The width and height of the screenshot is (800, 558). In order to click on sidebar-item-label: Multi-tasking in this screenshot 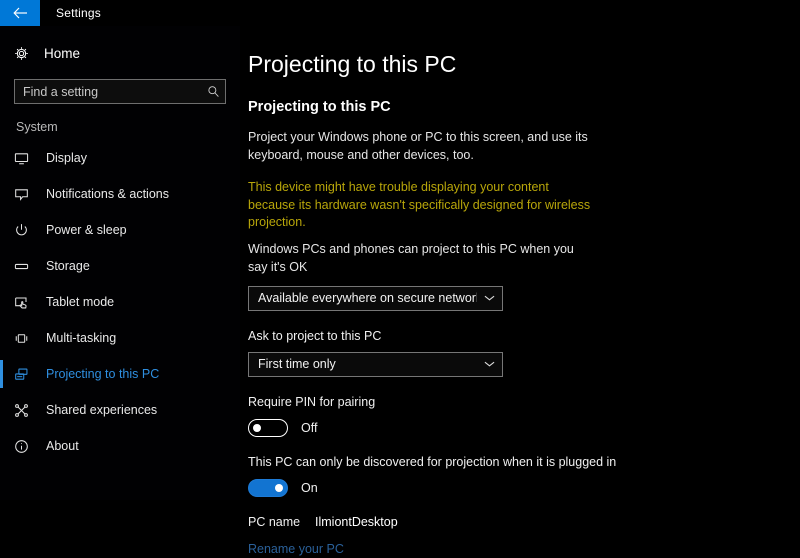, I will do `click(81, 338)`.